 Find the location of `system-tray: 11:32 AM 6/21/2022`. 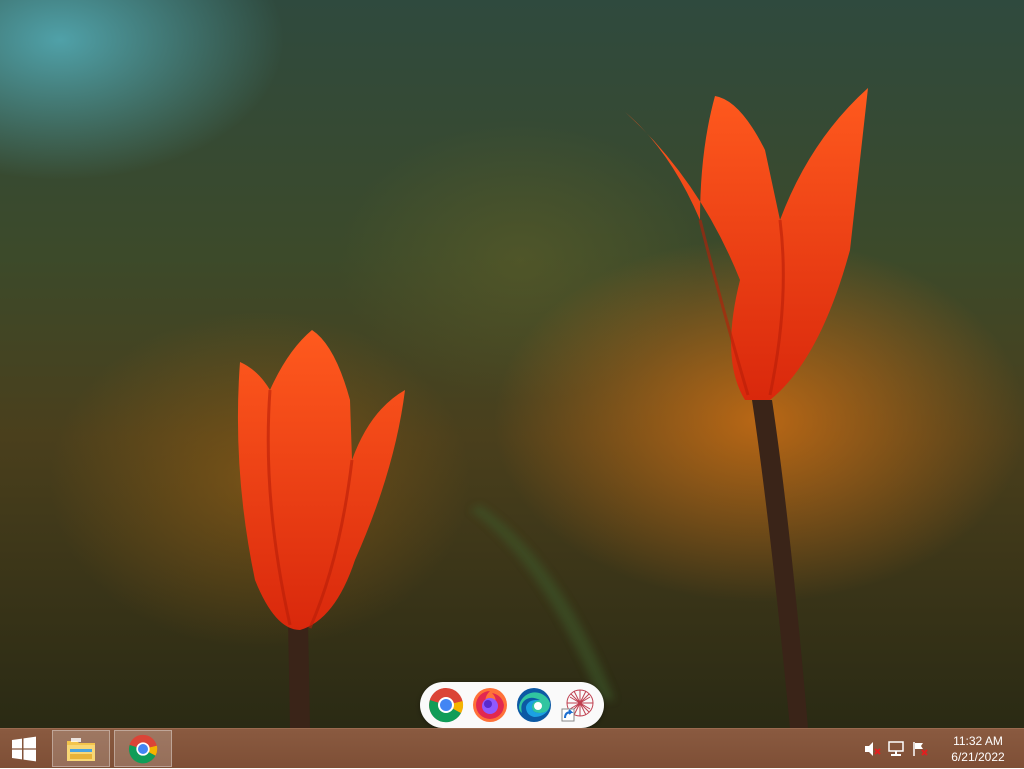

system-tray: 11:32 AM 6/21/2022 is located at coordinates (942, 749).